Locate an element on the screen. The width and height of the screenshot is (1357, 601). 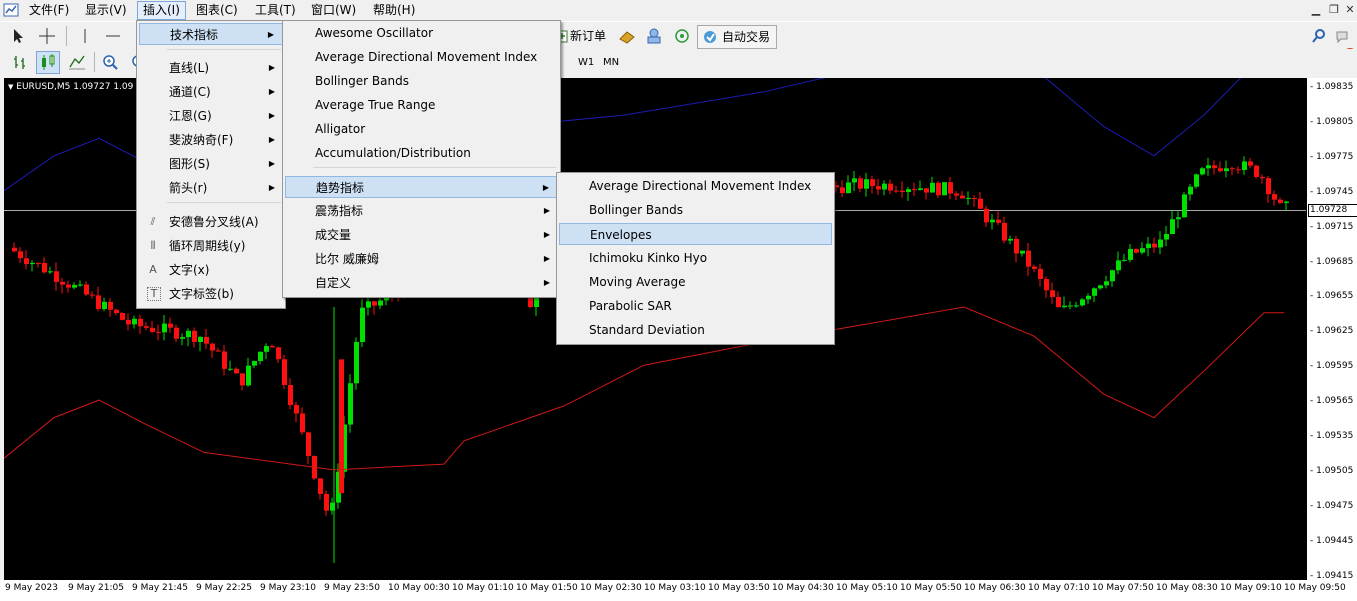
insert-menu-item-5: 图形(S) ▶ is located at coordinates (211, 164).